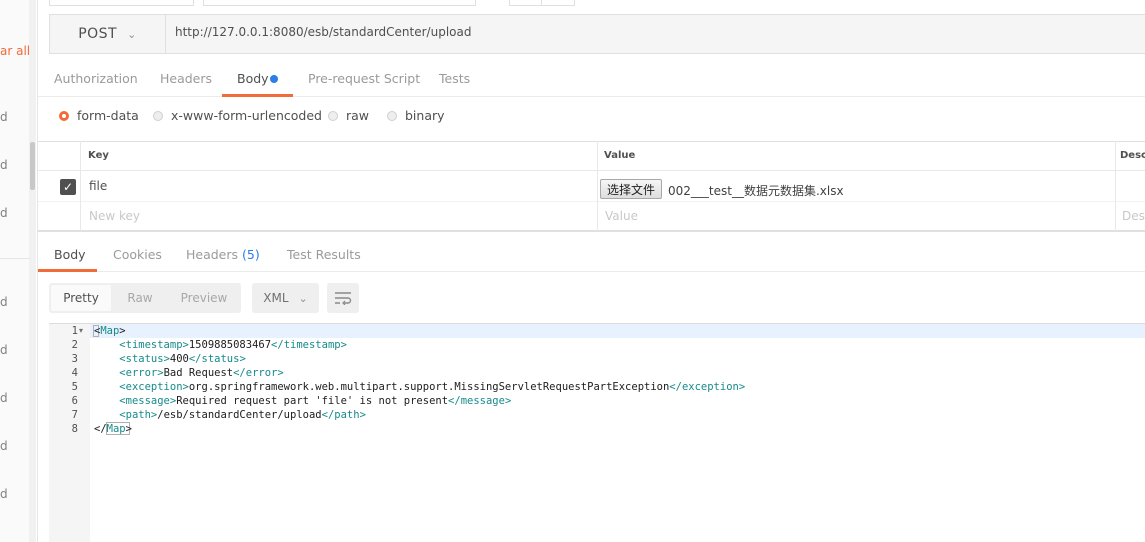  Describe the element at coordinates (230, 345) in the screenshot. I see `xml-value: 1509885083467` at that location.